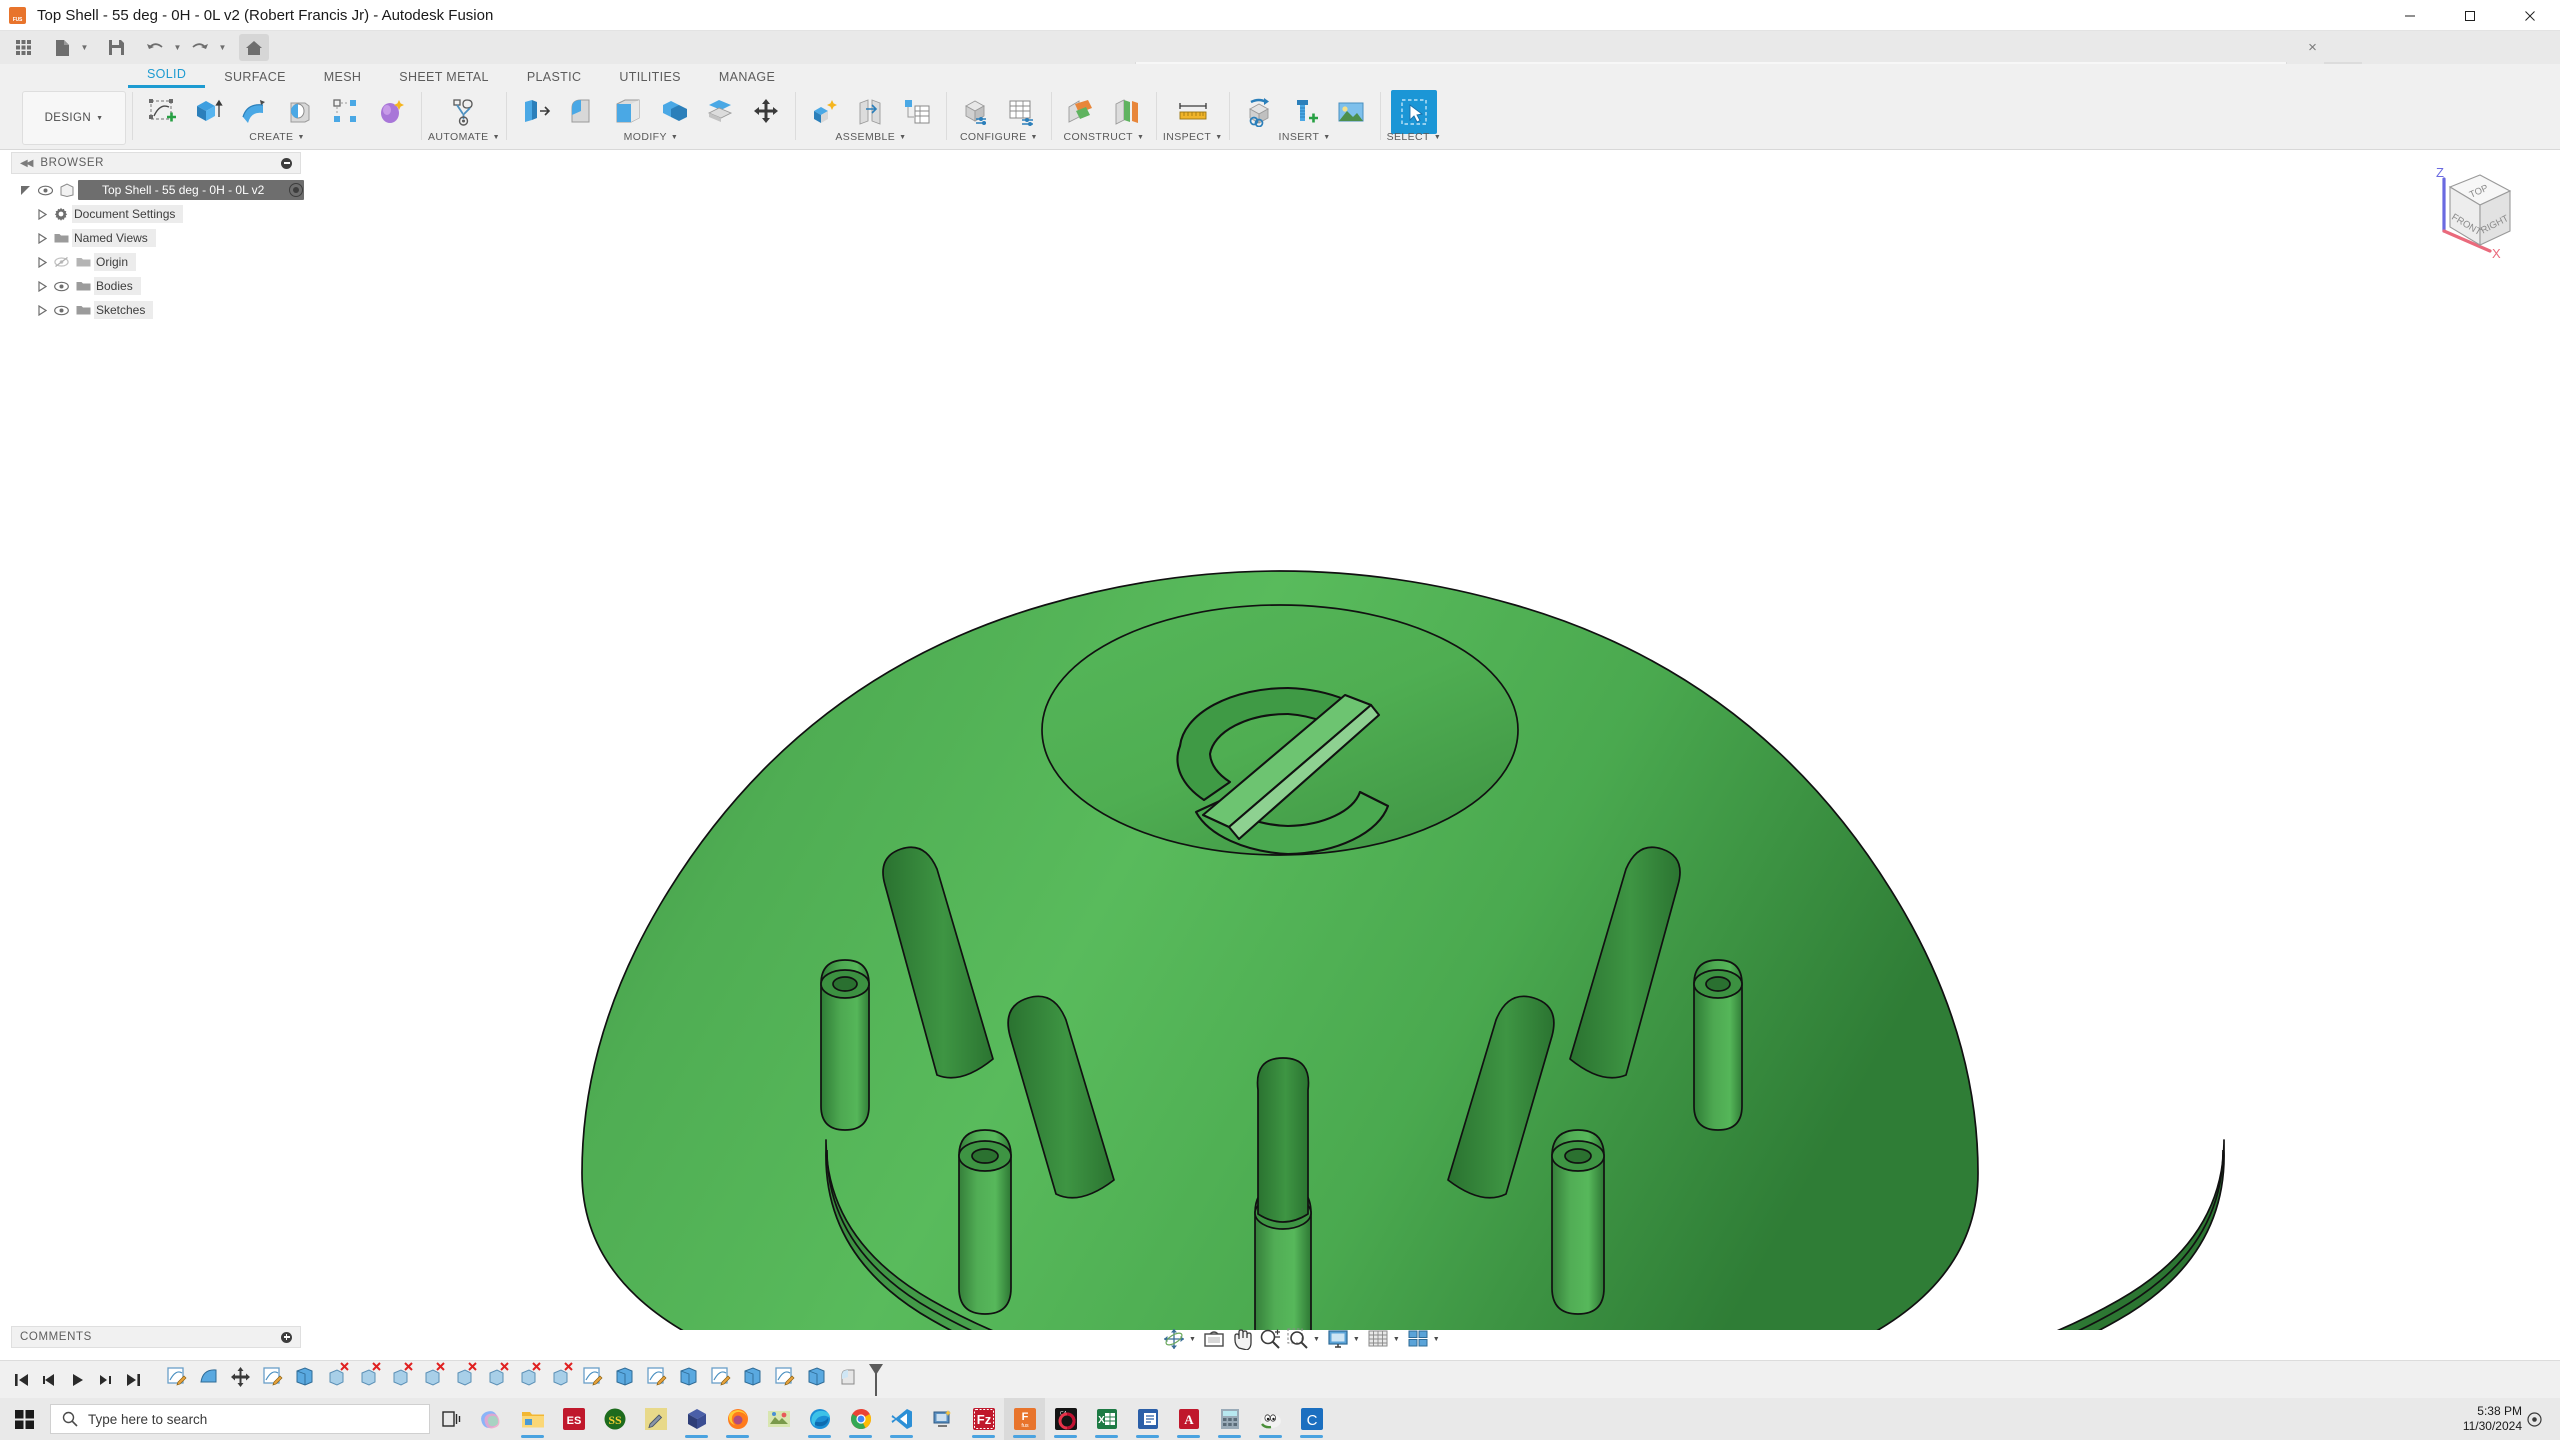 Image resolution: width=2560 pixels, height=1440 pixels. What do you see at coordinates (2312, 47) in the screenshot?
I see `document-tab-close-icon: ×` at bounding box center [2312, 47].